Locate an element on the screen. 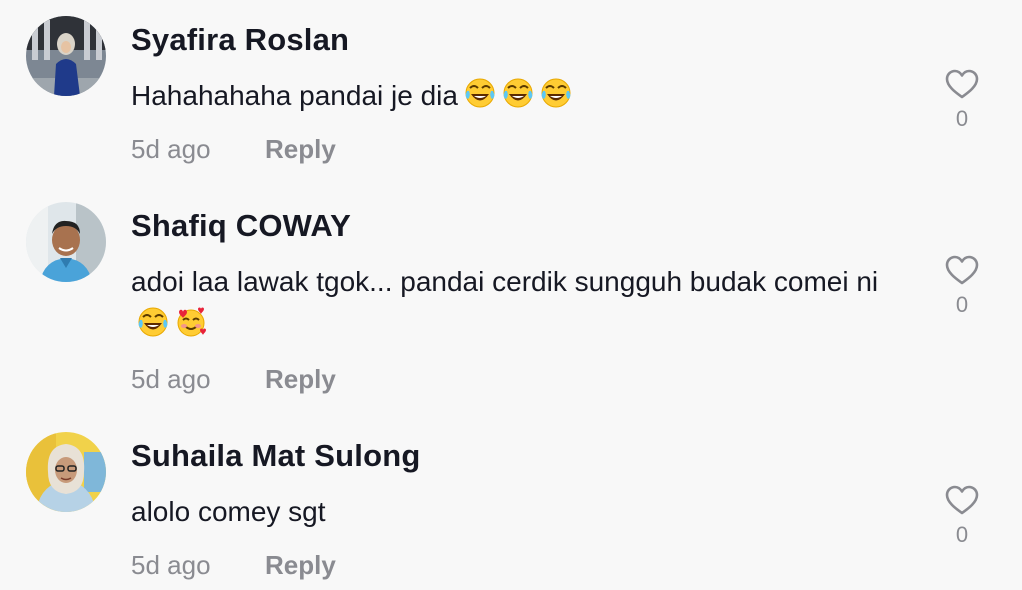 Image resolution: width=1022 pixels, height=590 pixels. comment-text-block: Hahahahaha pandai je dia is located at coordinates (511, 95).